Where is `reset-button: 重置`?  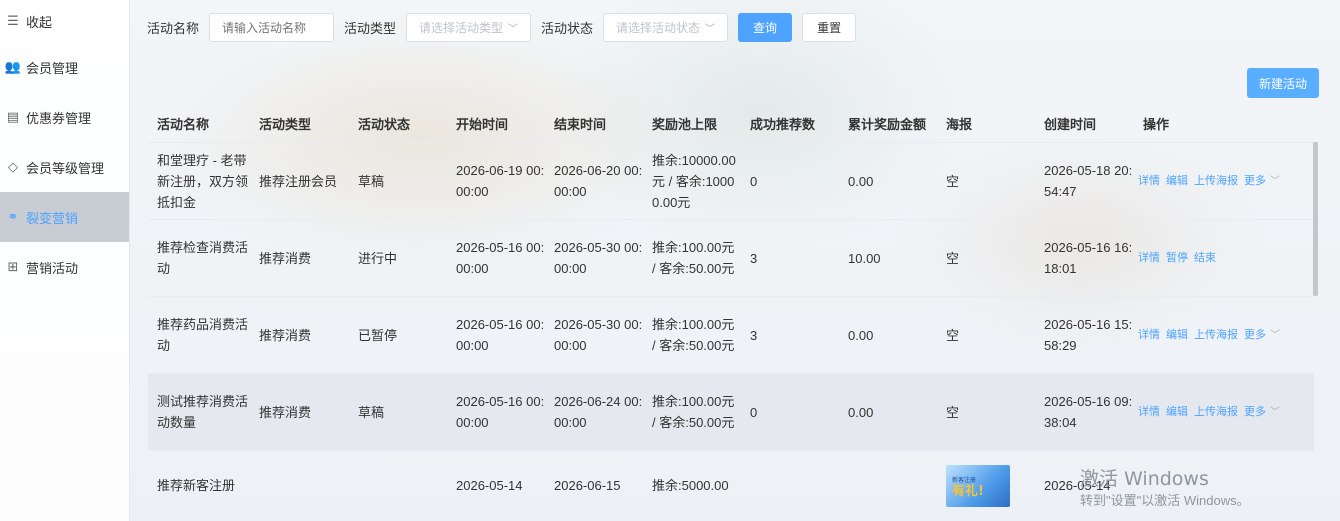
reset-button: 重置 is located at coordinates (829, 27).